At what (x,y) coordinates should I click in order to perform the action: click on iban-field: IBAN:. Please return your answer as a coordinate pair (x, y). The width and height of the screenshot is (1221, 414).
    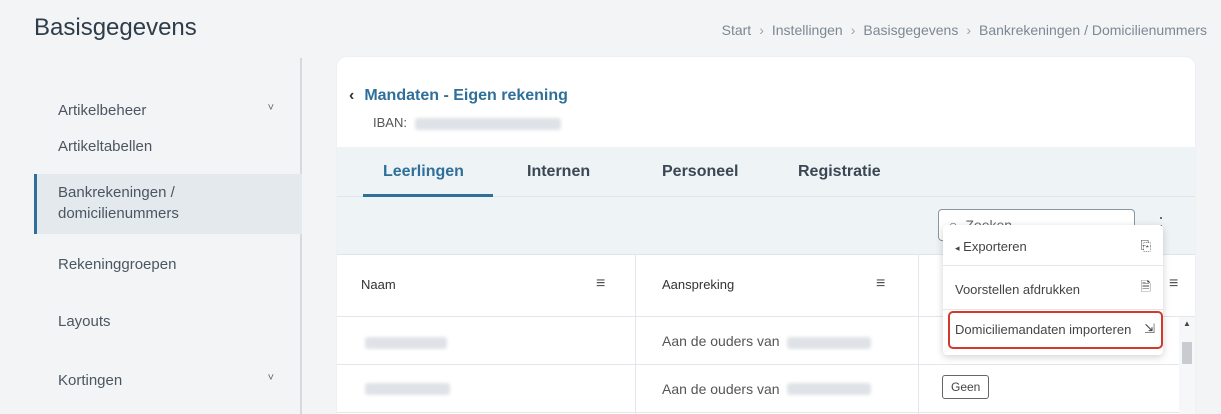
    Looking at the image, I should click on (467, 122).